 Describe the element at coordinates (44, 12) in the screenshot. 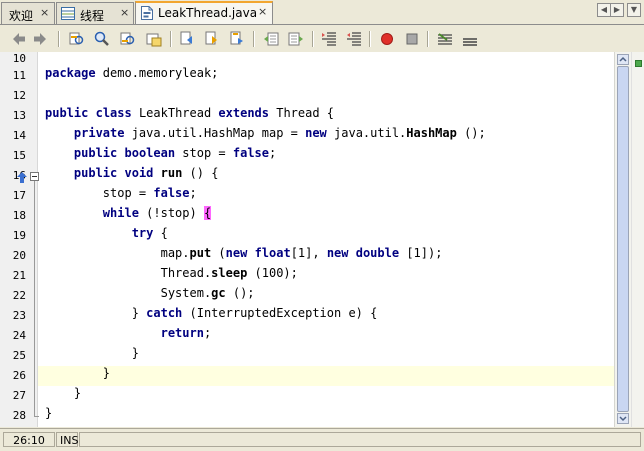

I see `tab-welcome-close-icon: ×` at that location.